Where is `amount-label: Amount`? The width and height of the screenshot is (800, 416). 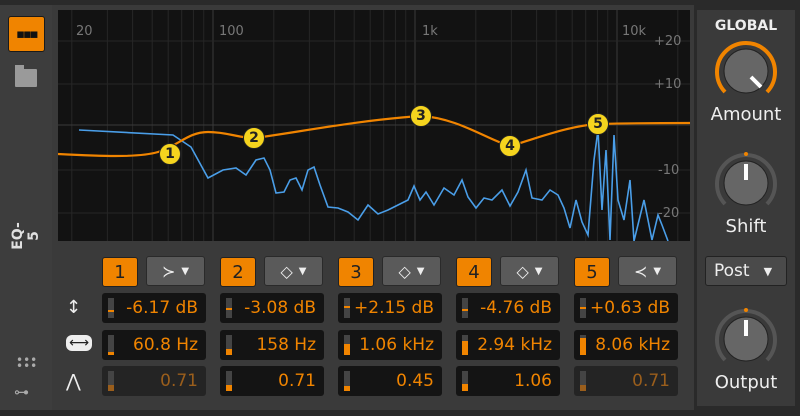
amount-label: Amount is located at coordinates (746, 114).